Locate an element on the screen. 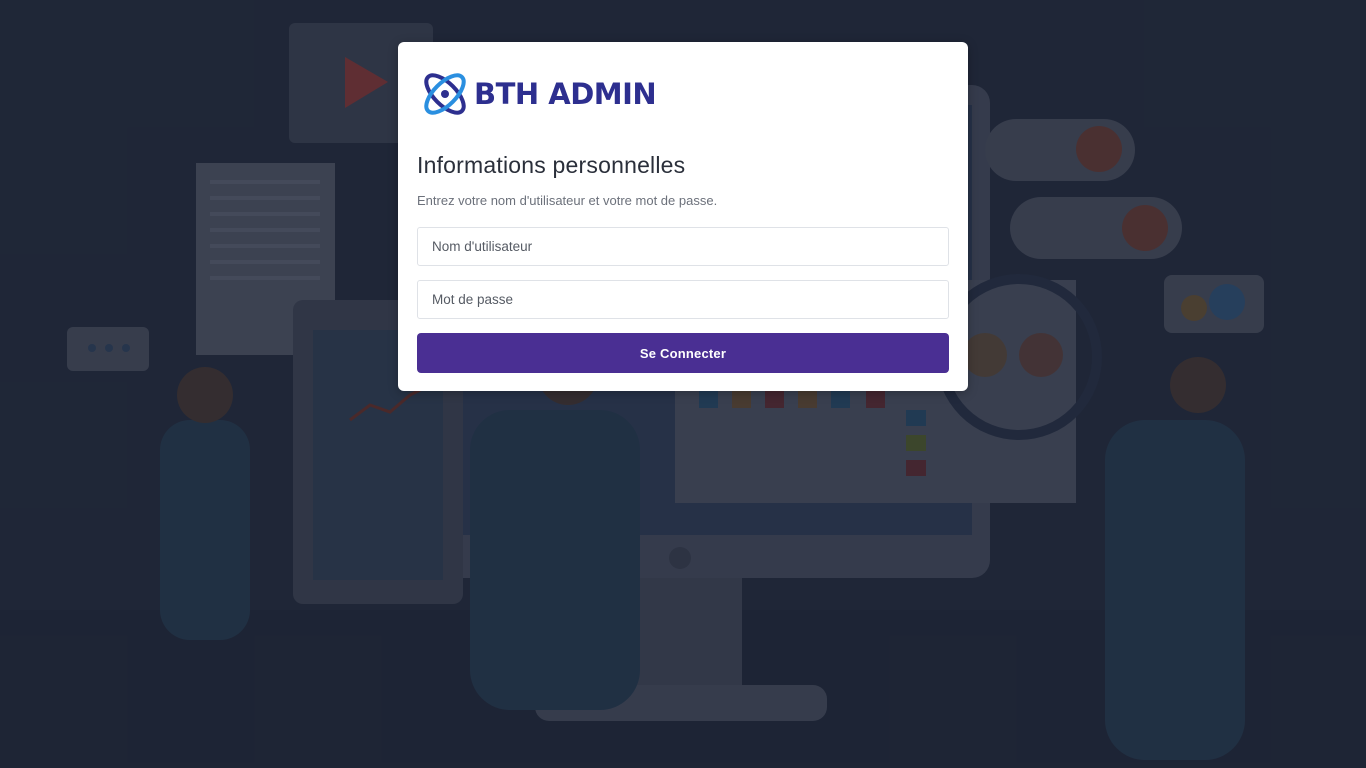  orbit-logo-icon is located at coordinates (445, 94).